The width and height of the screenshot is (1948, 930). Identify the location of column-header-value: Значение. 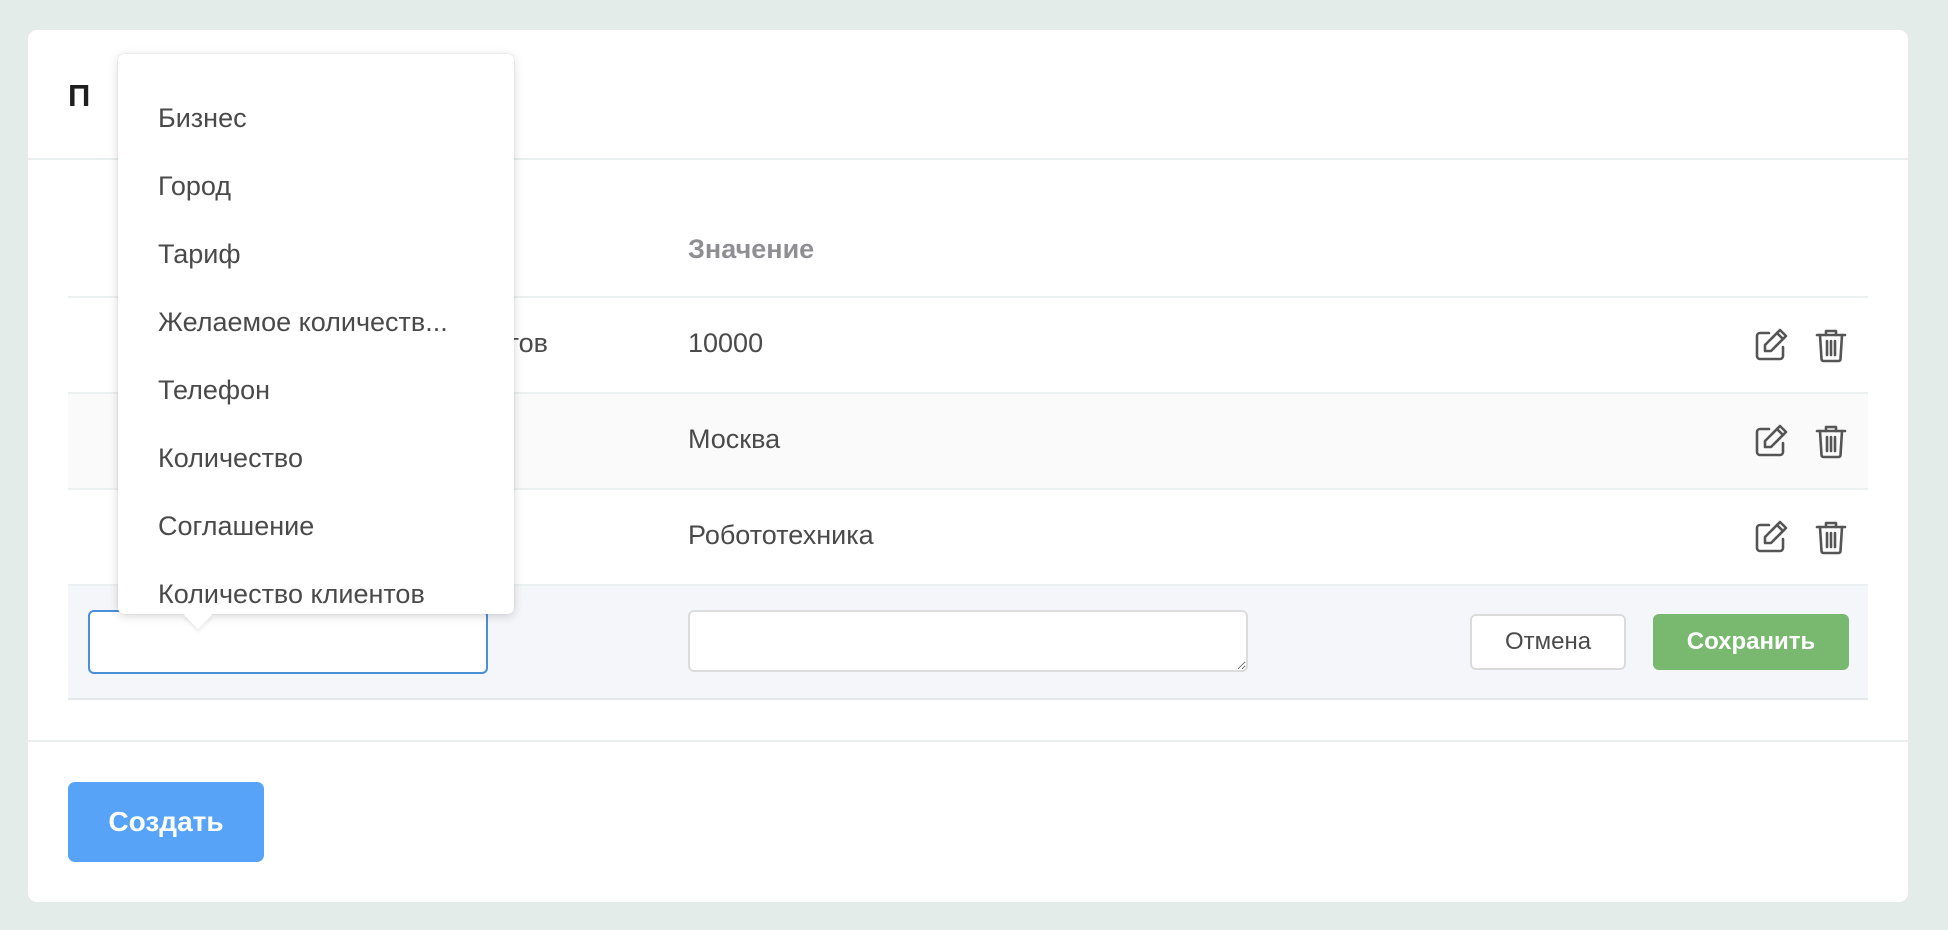
(751, 249).